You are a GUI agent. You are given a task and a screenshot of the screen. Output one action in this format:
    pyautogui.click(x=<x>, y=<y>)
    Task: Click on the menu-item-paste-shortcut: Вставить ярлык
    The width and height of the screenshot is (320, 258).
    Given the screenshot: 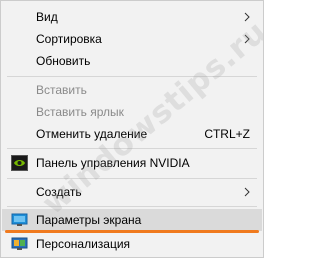 What is the action you would take?
    pyautogui.click(x=132, y=112)
    